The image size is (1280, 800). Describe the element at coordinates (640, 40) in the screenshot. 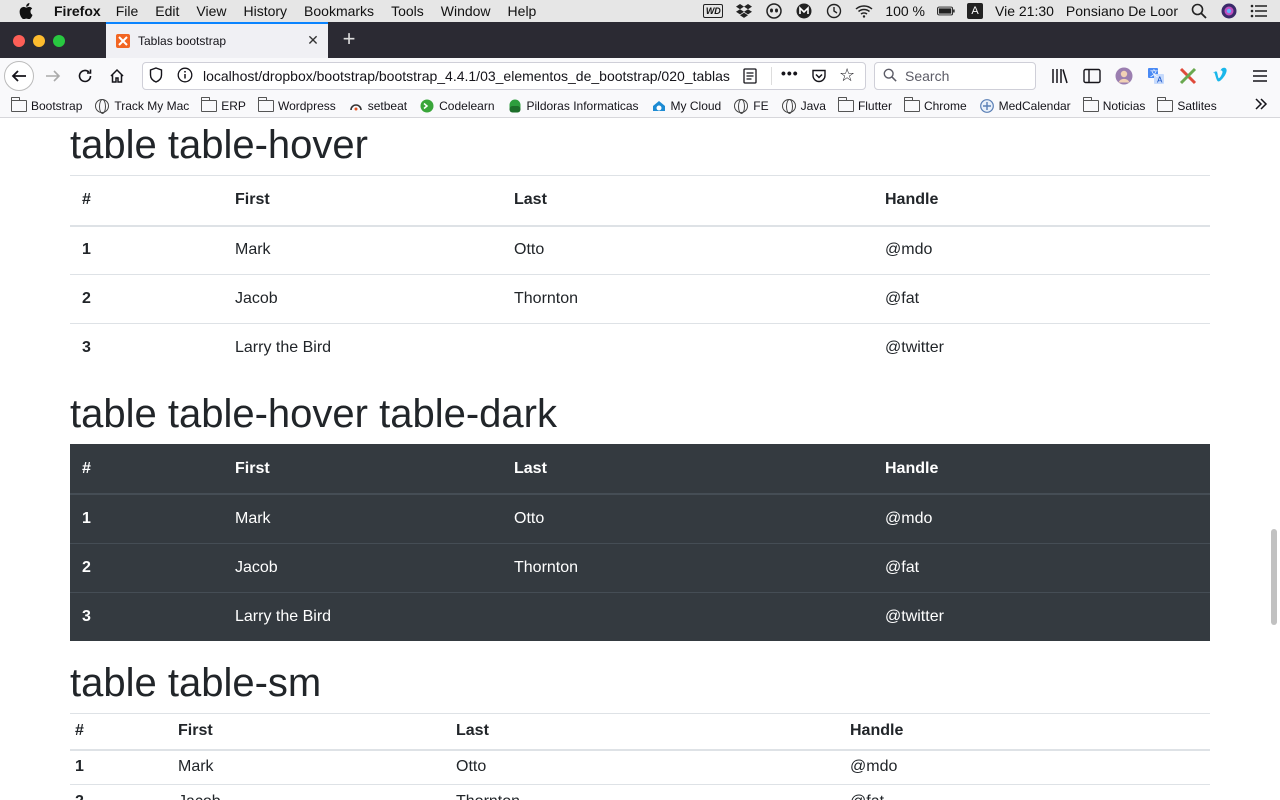

I see `tab-strip: Tablas bootstrap ✕ +` at that location.